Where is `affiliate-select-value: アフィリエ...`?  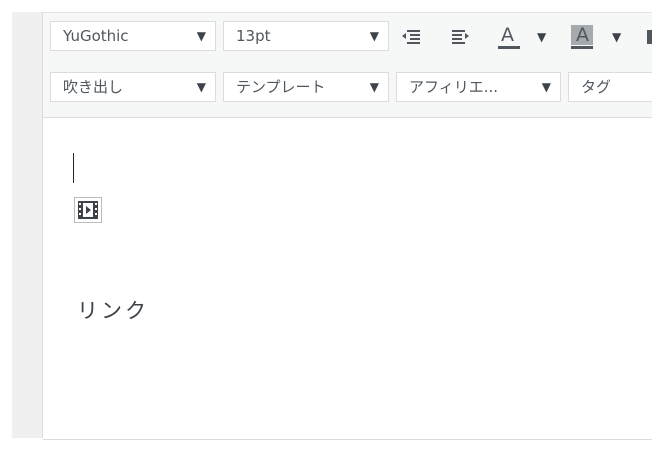
affiliate-select-value: アフィリエ... is located at coordinates (454, 87).